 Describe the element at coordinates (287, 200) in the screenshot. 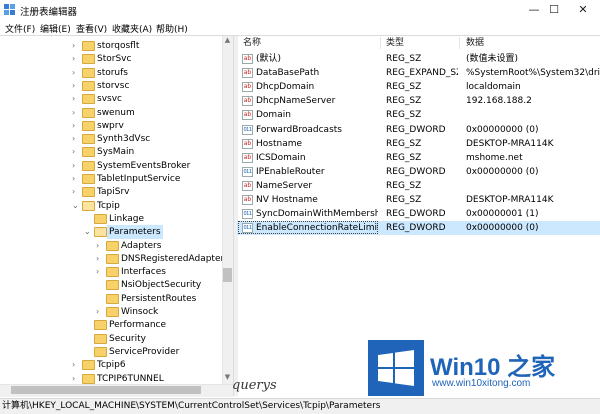

I see `value-name: NV Hostname` at that location.